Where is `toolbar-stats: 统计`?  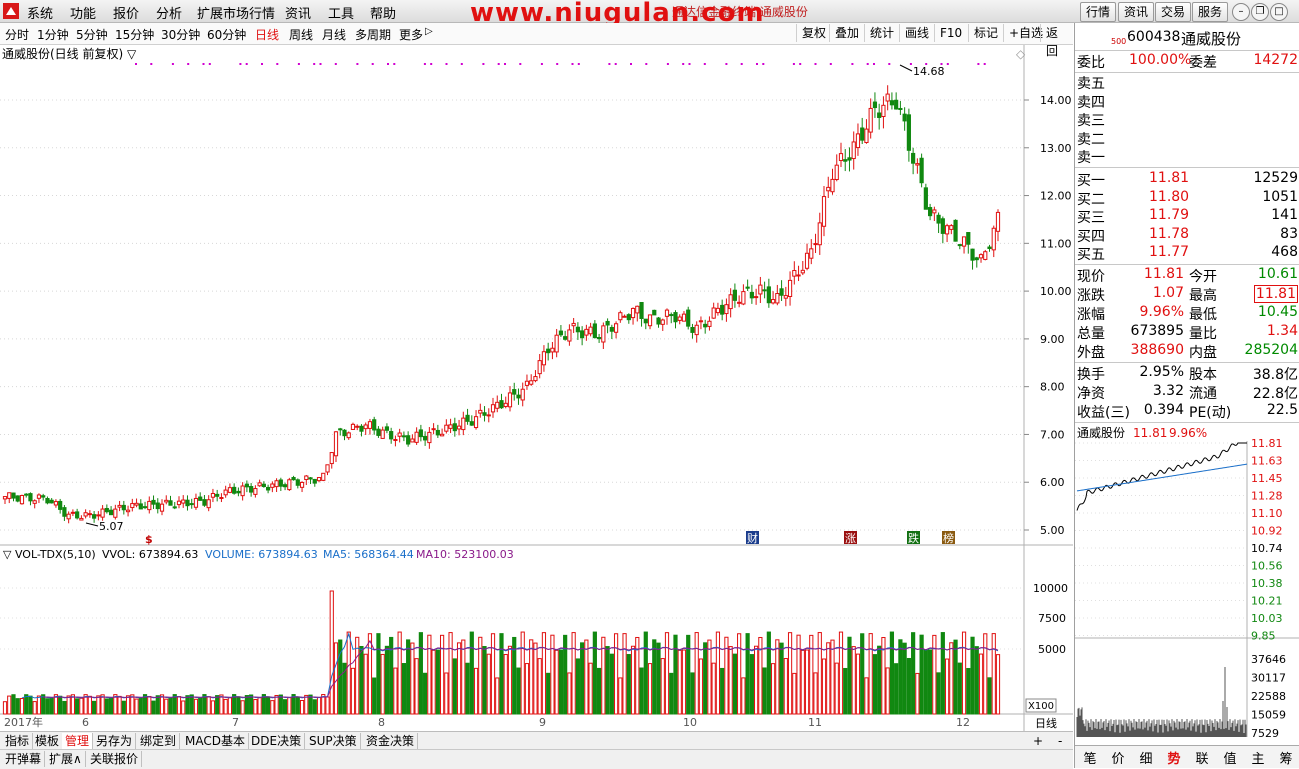 toolbar-stats: 统计 is located at coordinates (881, 33).